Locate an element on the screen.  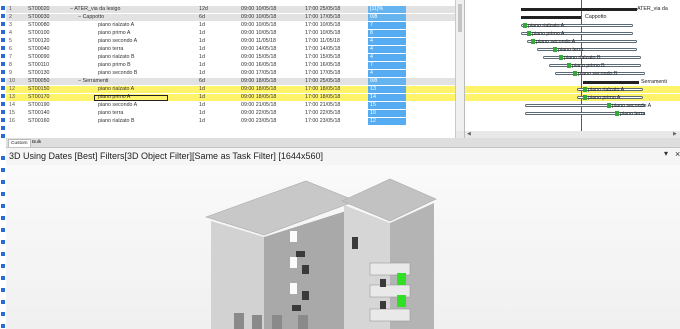
task-progress: 8 is located at coordinates (387, 34).